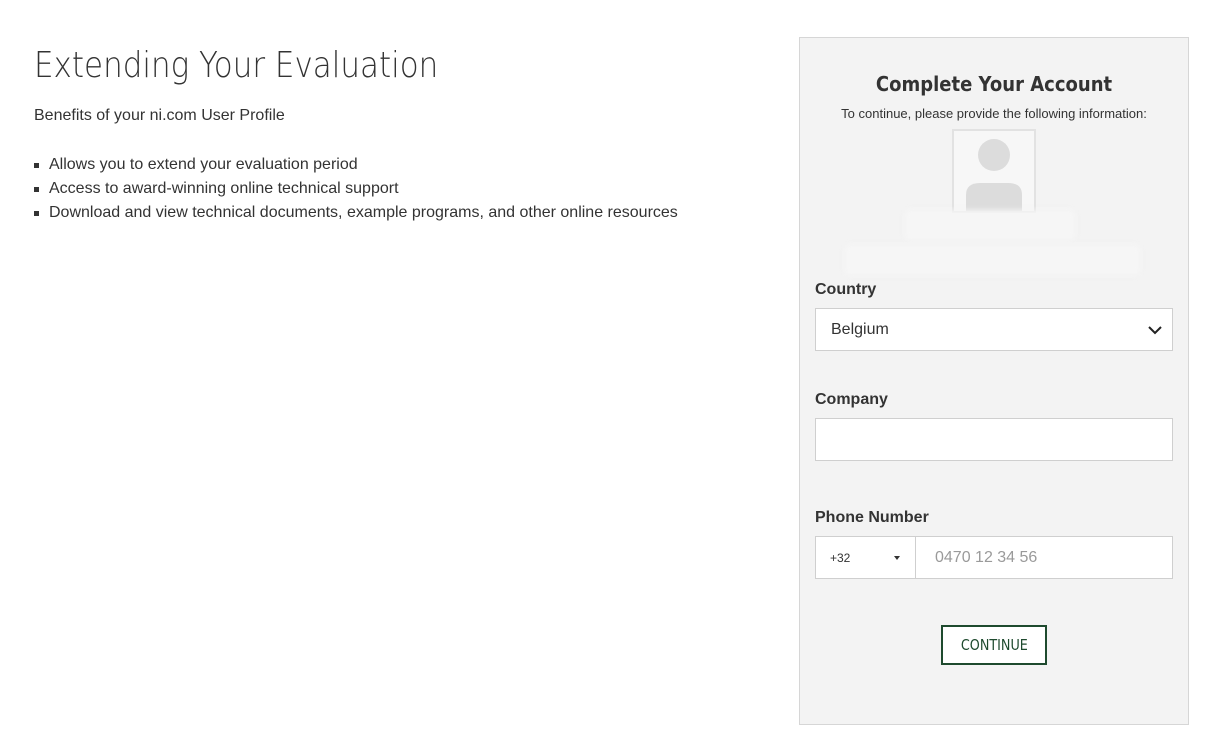  What do you see at coordinates (860, 329) in the screenshot?
I see `country-selected-value: Belgium` at bounding box center [860, 329].